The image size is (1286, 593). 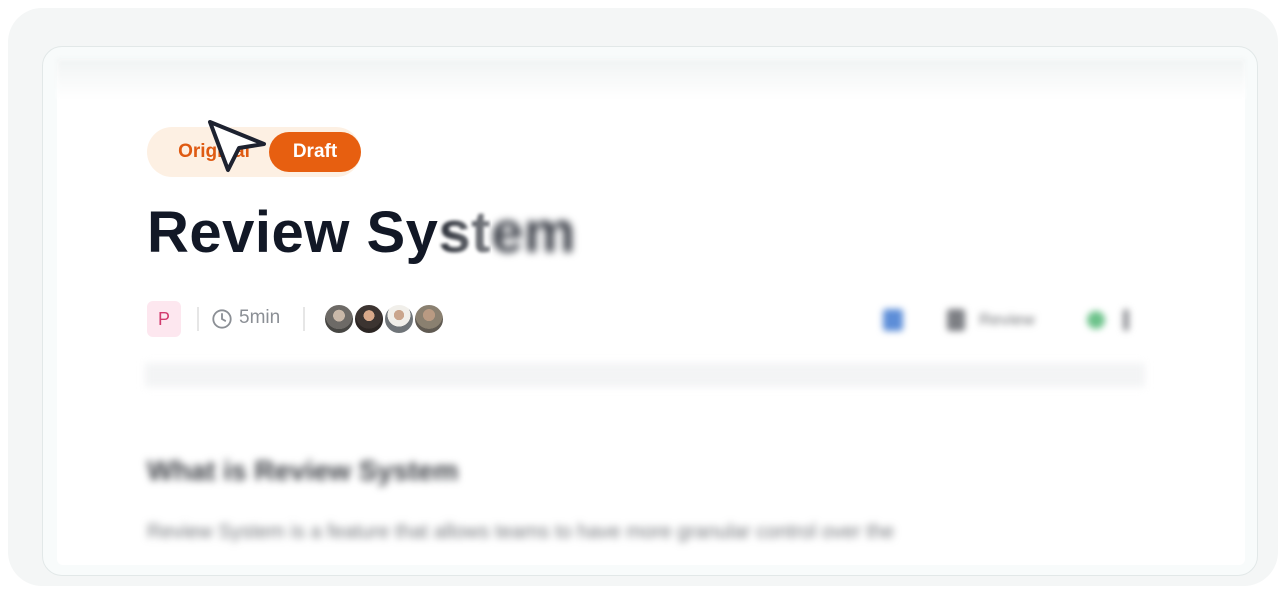 What do you see at coordinates (645, 375) in the screenshot?
I see `content-divider` at bounding box center [645, 375].